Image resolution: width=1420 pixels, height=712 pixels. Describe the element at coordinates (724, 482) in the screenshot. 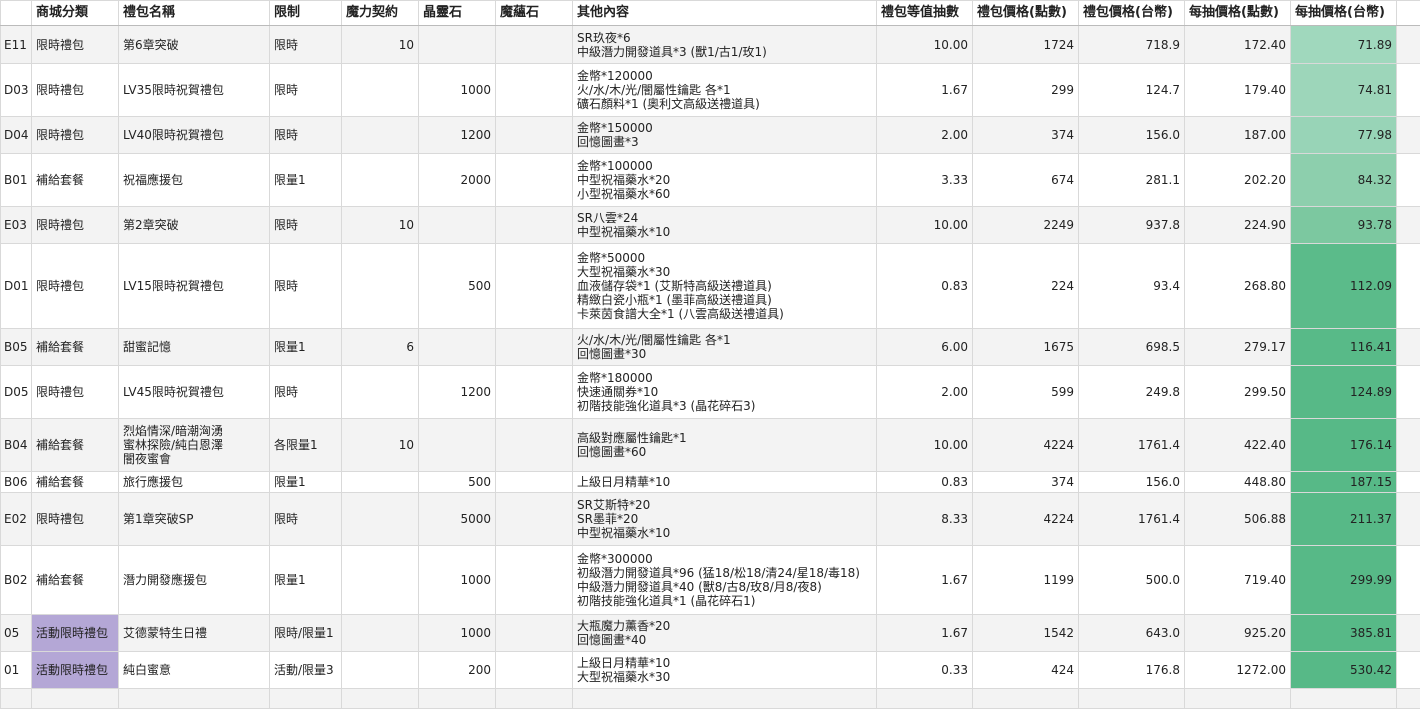

I see `content-cell: 上級日月精華*10` at that location.